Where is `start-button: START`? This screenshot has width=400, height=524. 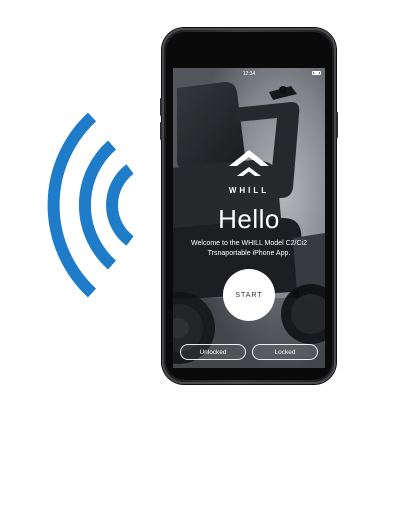 start-button: START is located at coordinates (249, 295).